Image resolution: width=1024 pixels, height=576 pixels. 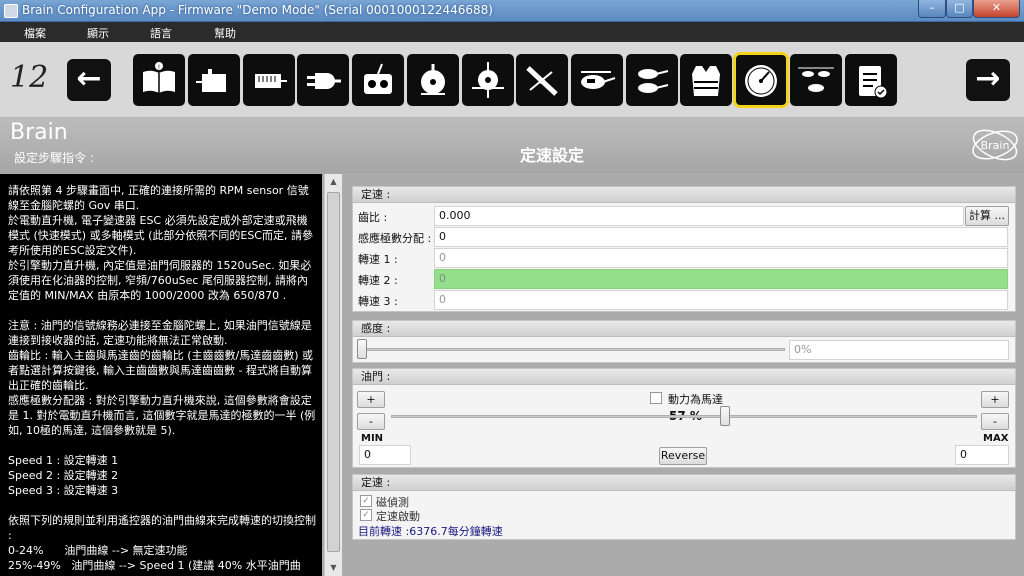 I want to click on helicopters-flight-icon, so click(x=816, y=80).